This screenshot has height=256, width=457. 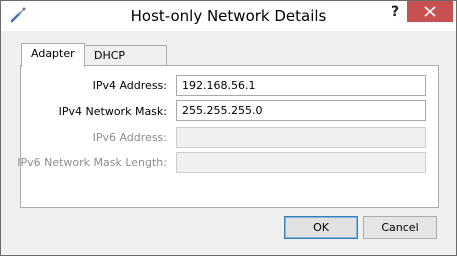 What do you see at coordinates (400, 227) in the screenshot?
I see `cancel-button: Cancel` at bounding box center [400, 227].